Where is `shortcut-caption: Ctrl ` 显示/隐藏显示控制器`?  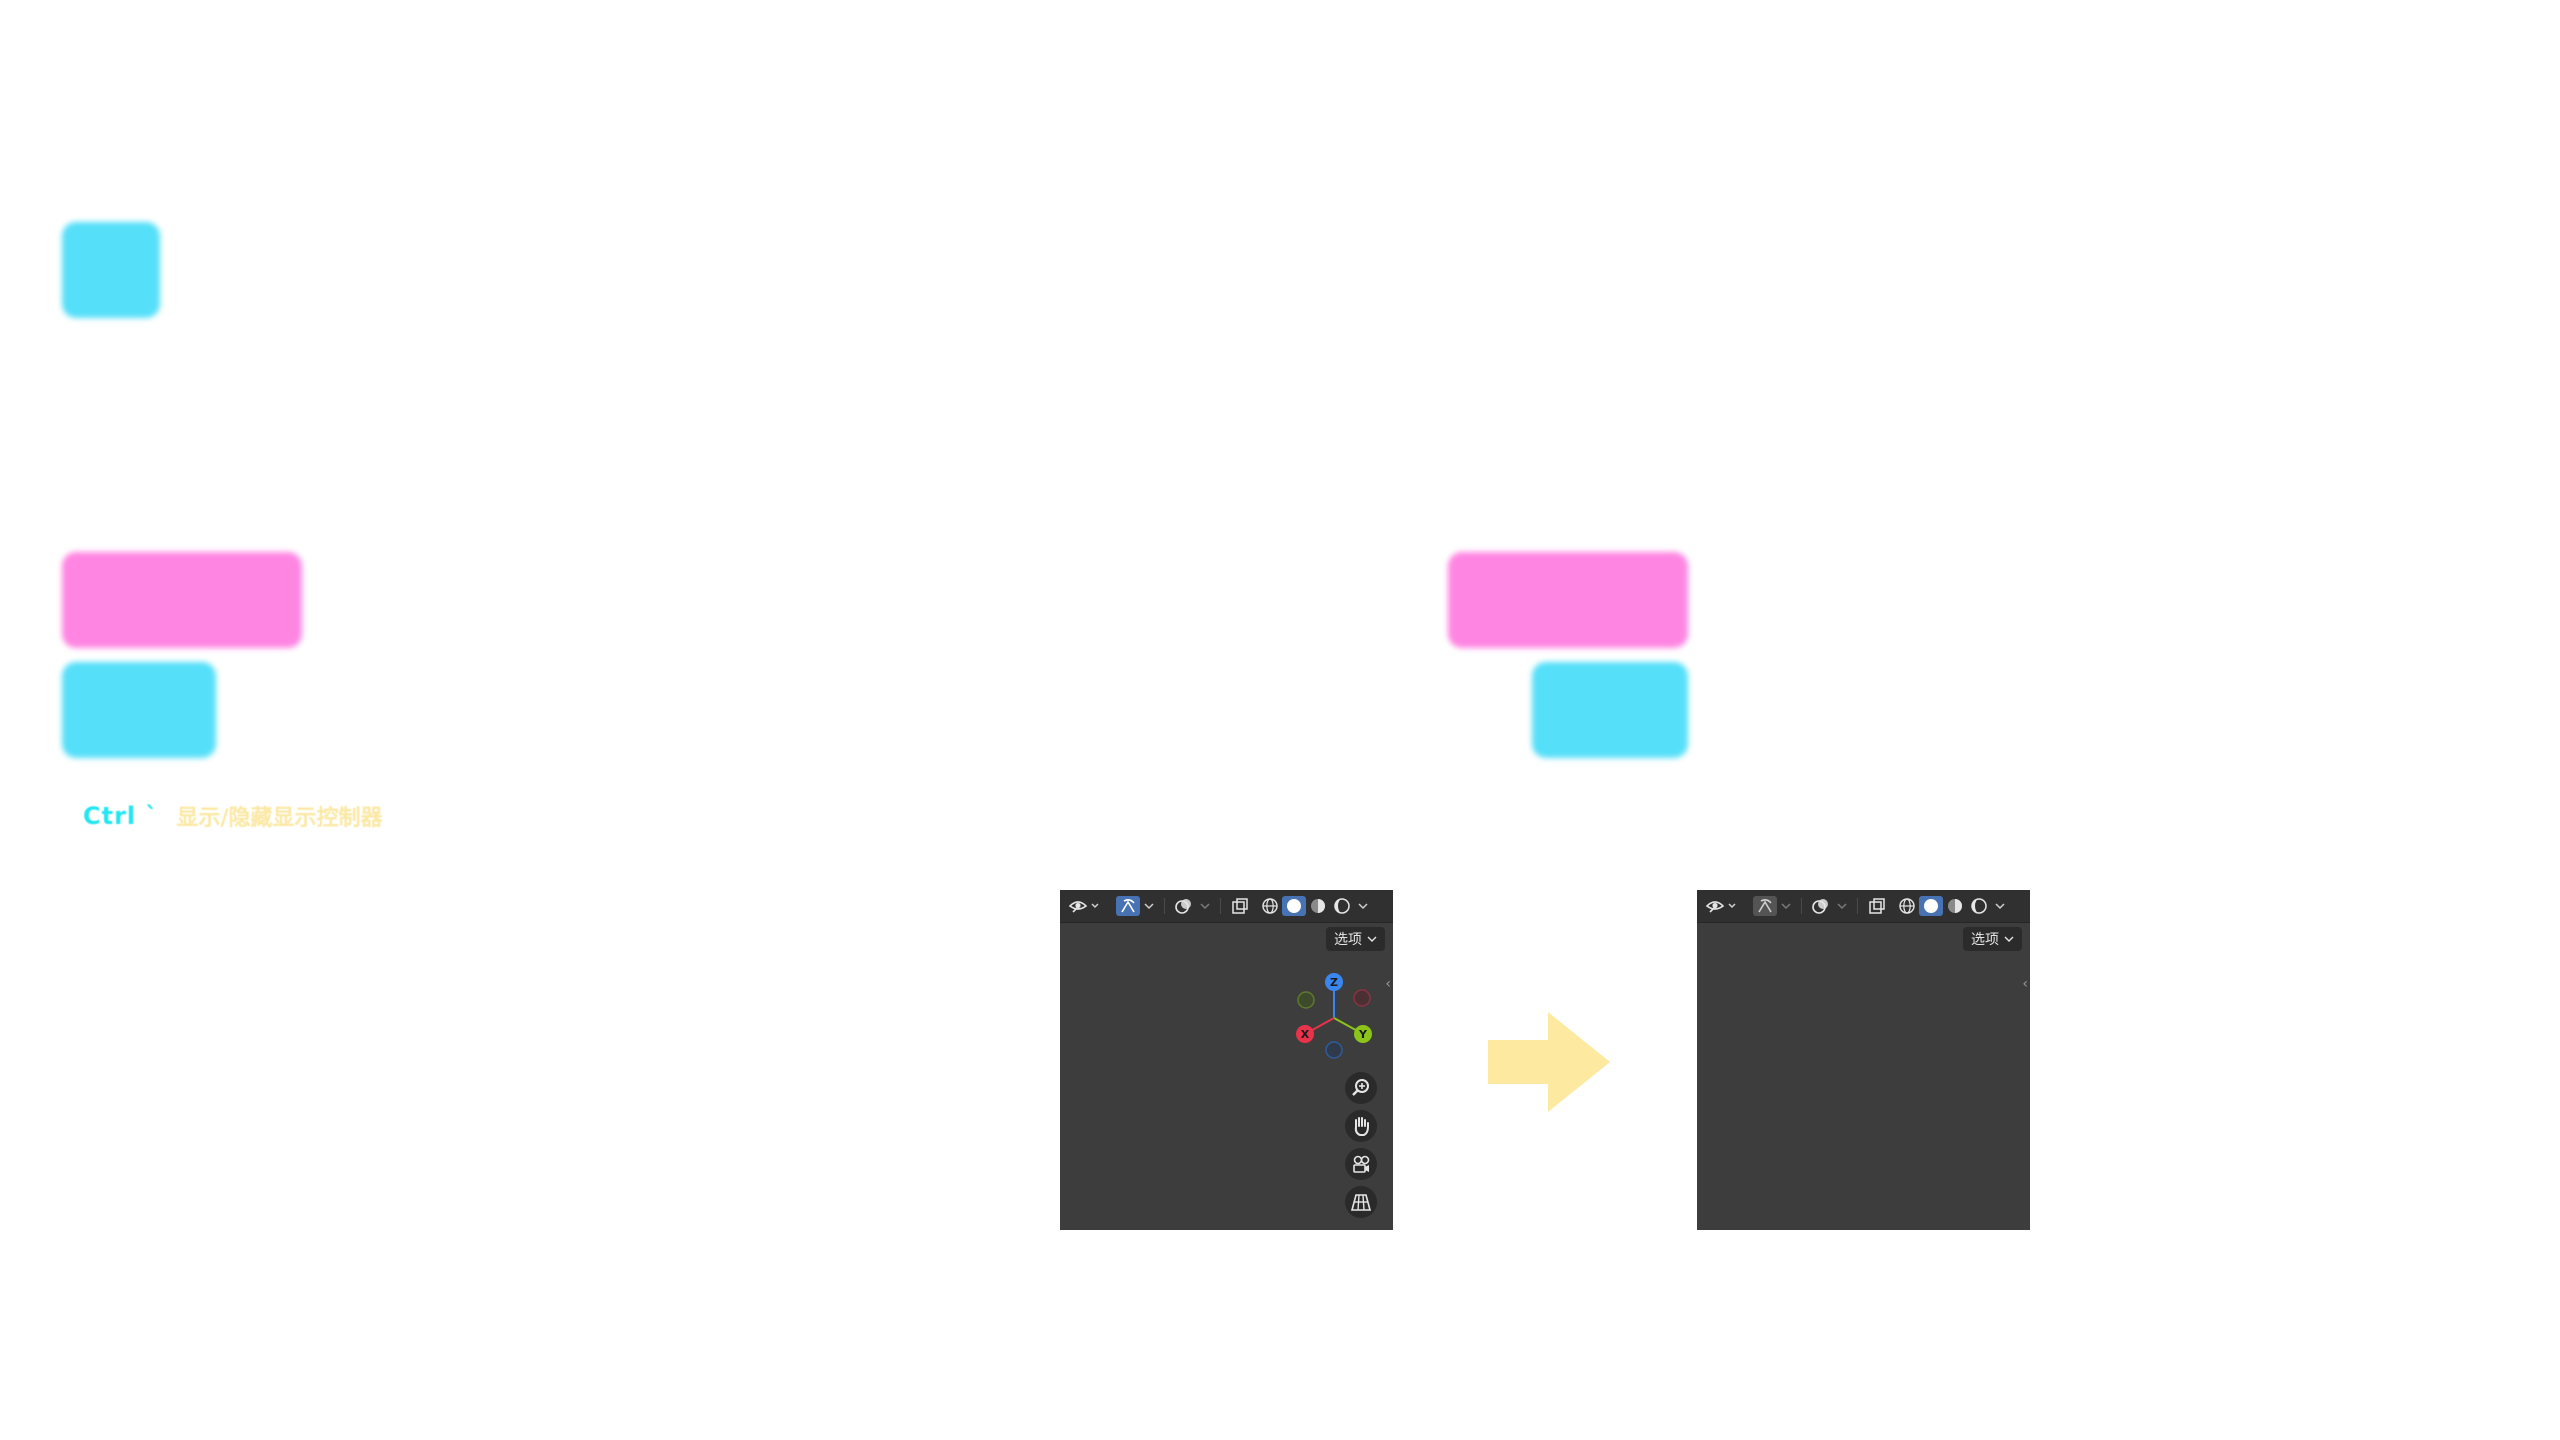 shortcut-caption: Ctrl ` 显示/隐藏显示控制器 is located at coordinates (233, 816).